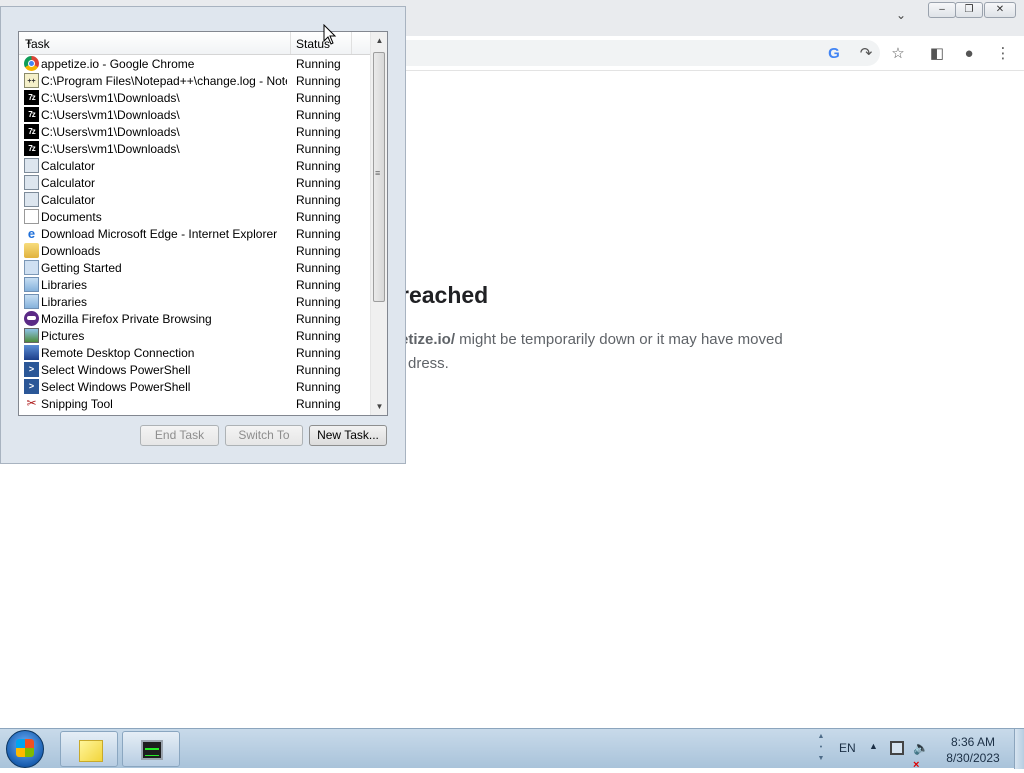  Describe the element at coordinates (31, 318) in the screenshot. I see `firefox-private-icon` at that location.